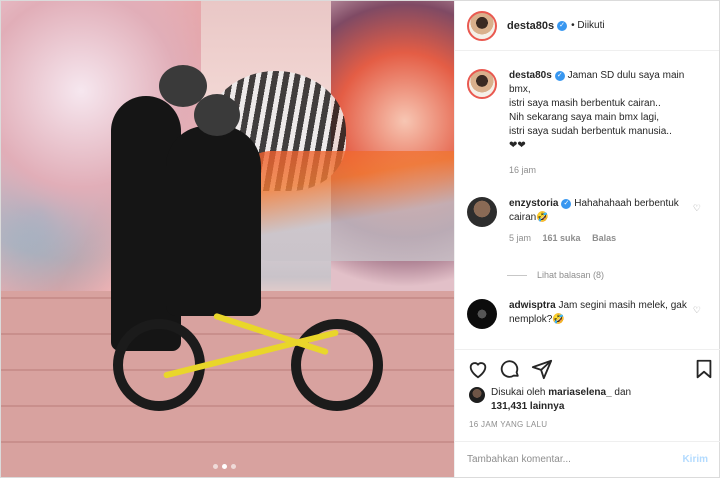 This screenshot has height=478, width=720. What do you see at coordinates (604, 211) in the screenshot?
I see `comment-text: enzystoria ✓ Hahahahaah berbentuk cairan🤣` at bounding box center [604, 211].